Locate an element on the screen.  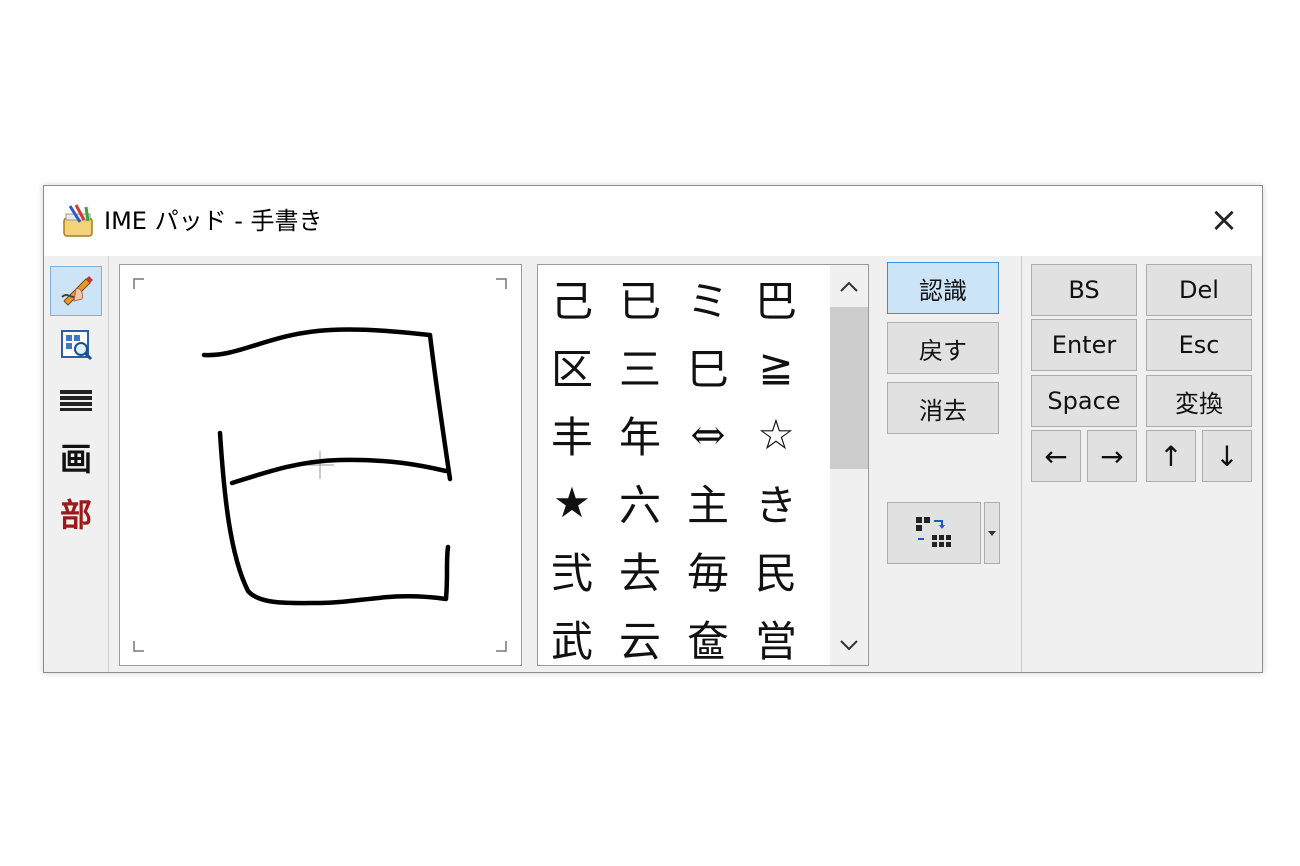
window-title: IME パッド - 手書き is located at coordinates (213, 221).